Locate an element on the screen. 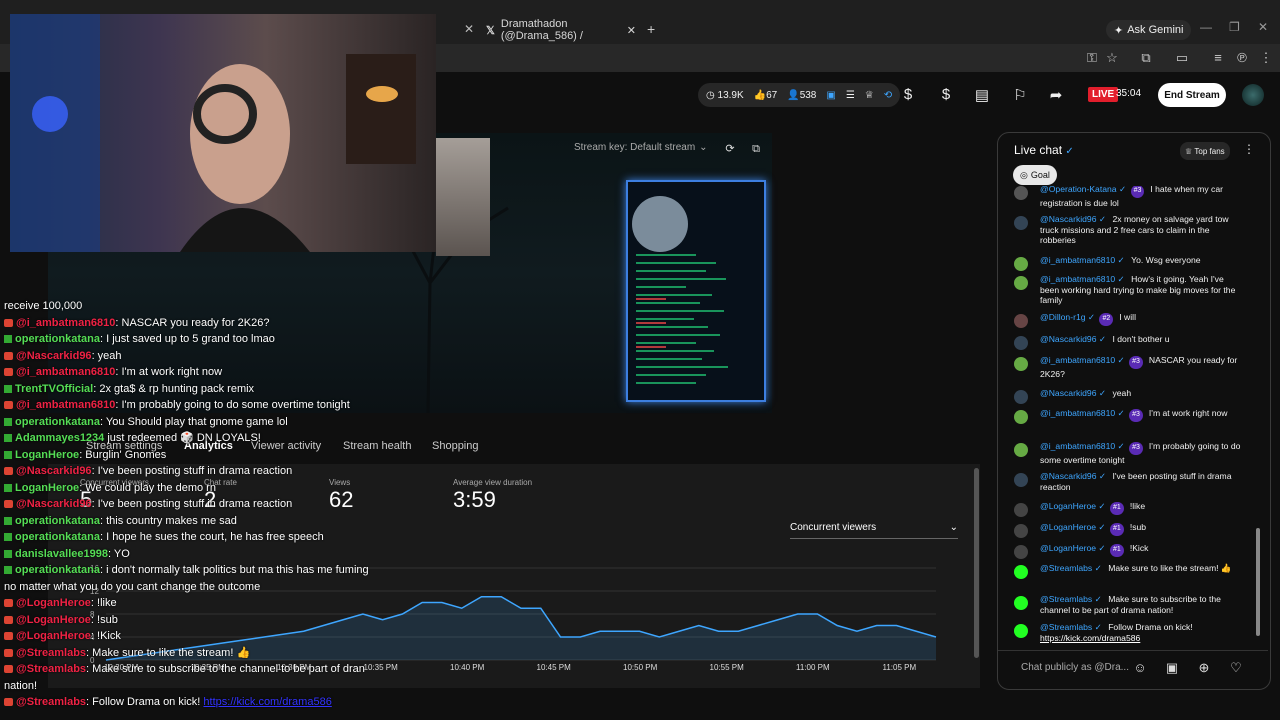 The image size is (1280, 720). chat-link: https://kick.com/drama586 is located at coordinates (1090, 638).